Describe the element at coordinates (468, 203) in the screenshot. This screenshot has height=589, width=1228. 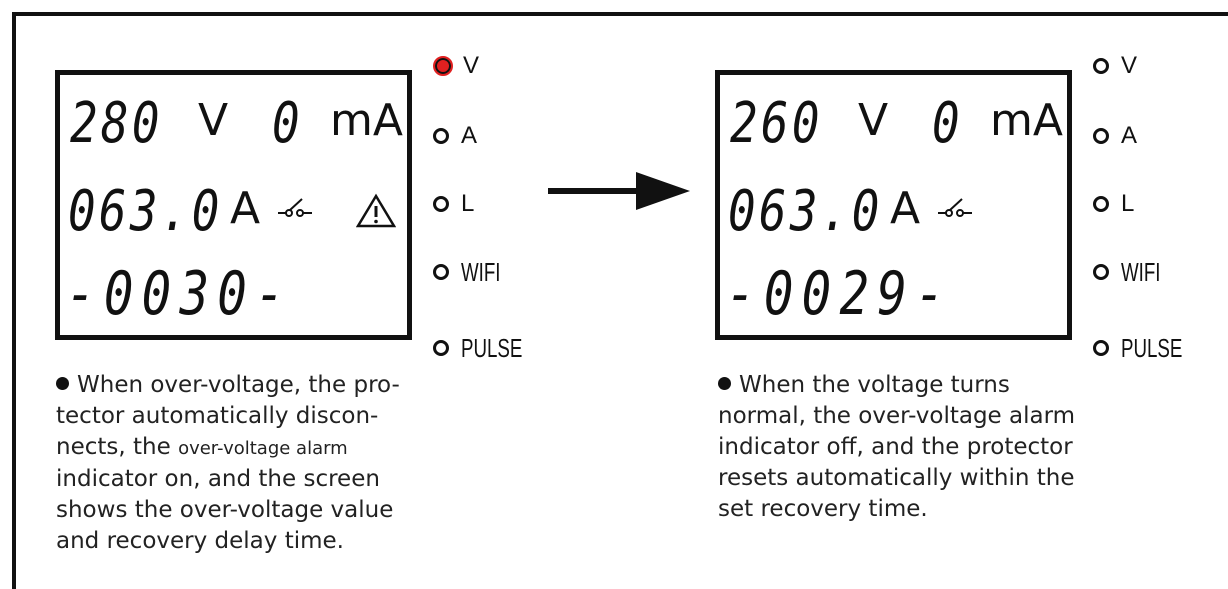
I see `left-indicator-l-label: L` at that location.